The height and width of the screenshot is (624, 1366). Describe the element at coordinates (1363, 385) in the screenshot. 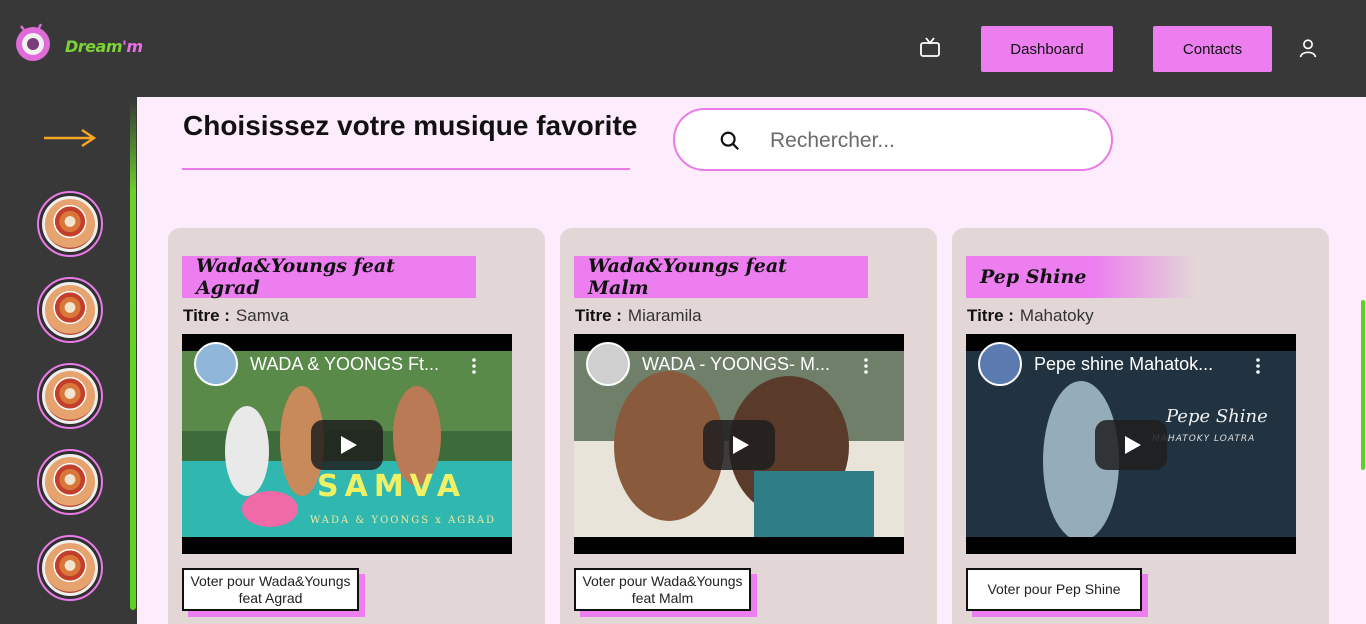

I see `page-scrollbar` at that location.